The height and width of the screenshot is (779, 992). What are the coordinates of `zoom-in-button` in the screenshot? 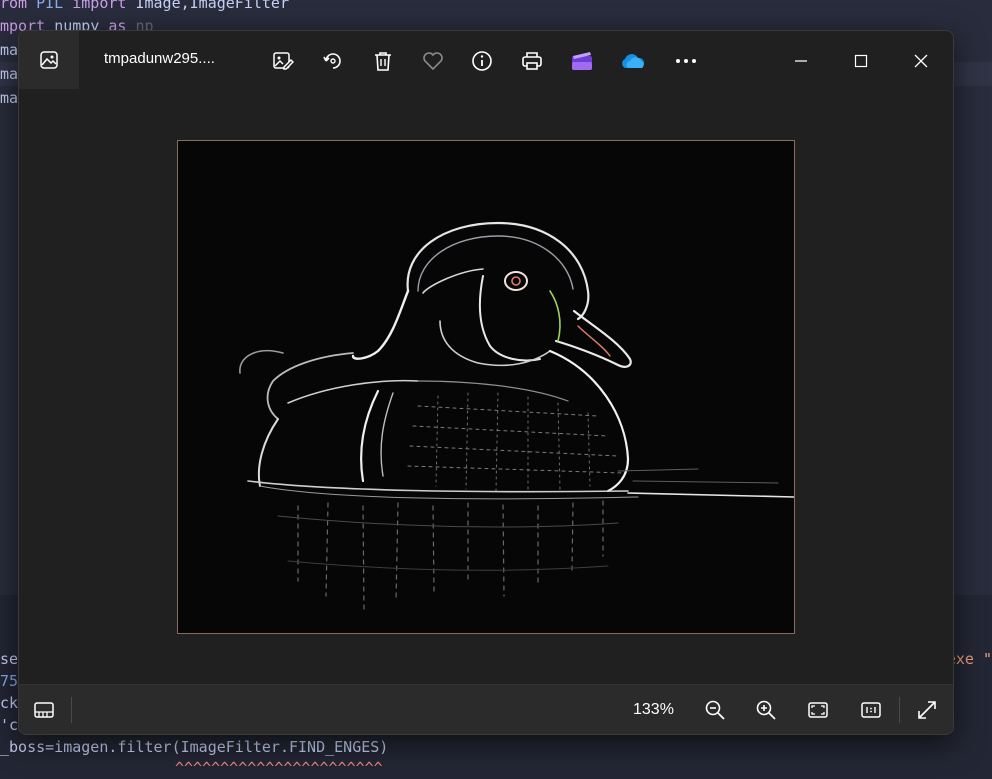 It's located at (766, 710).